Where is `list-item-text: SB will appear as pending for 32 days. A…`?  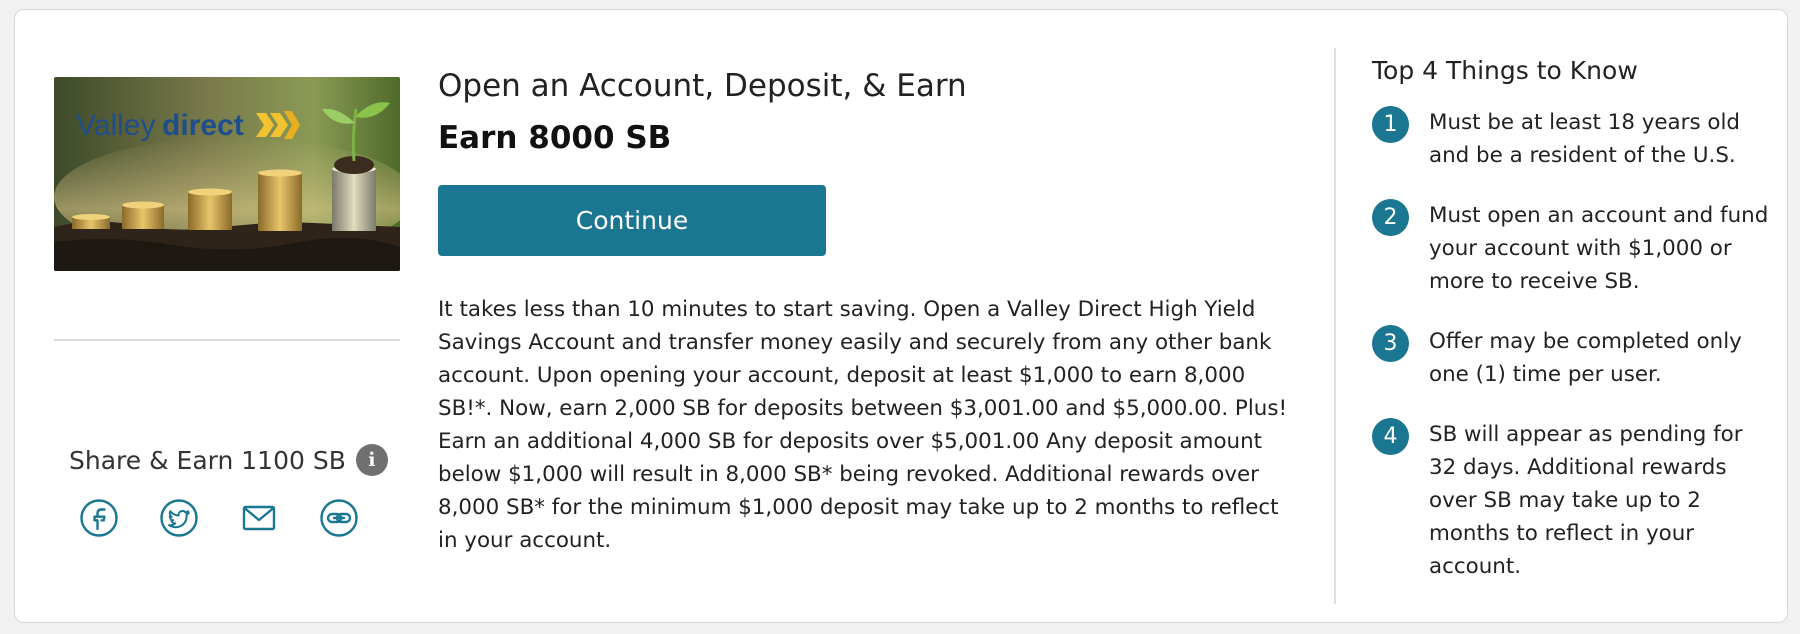 list-item-text: SB will appear as pending for 32 days. A… is located at coordinates (1586, 500).